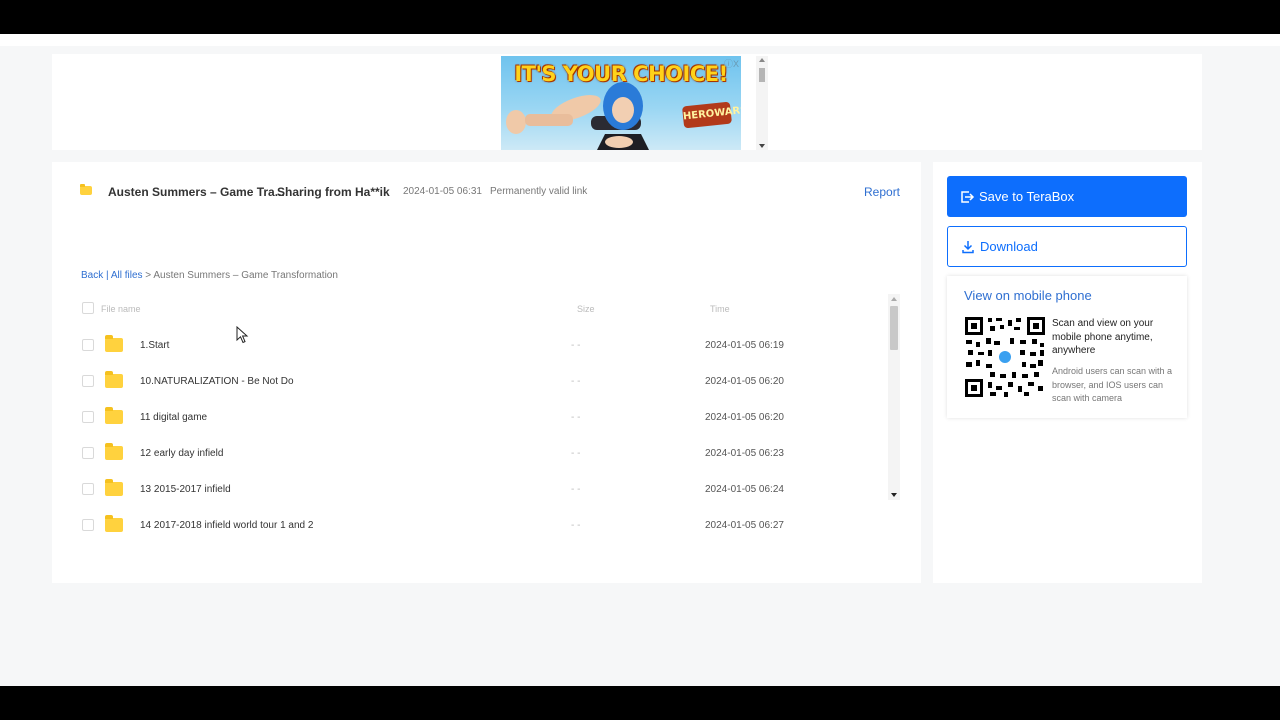  I want to click on file-time: 2024-01-05 06:24, so click(744, 489).